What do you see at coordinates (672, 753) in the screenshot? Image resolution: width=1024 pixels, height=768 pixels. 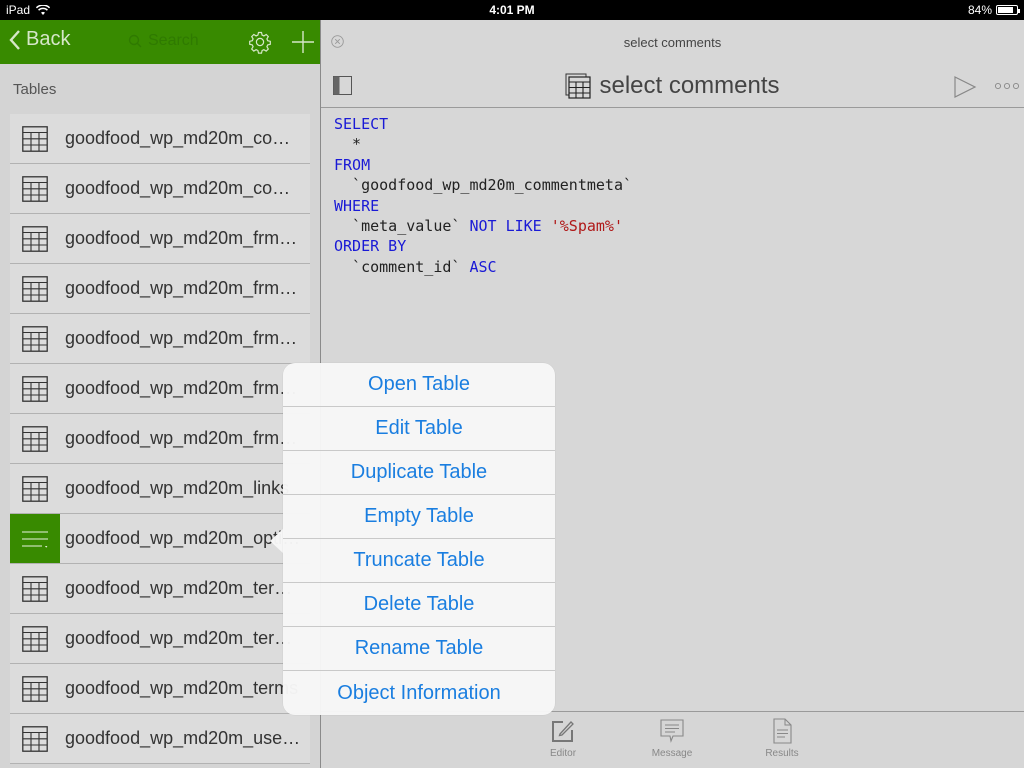 I see `tab-message-label: Message` at bounding box center [672, 753].